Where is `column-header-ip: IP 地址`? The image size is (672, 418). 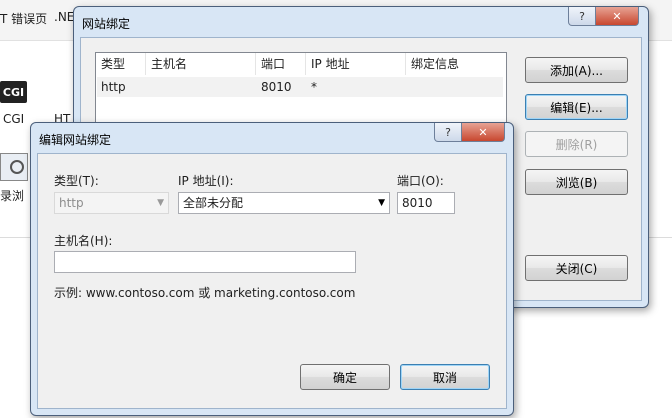
column-header-ip: IP 地址 is located at coordinates (356, 64).